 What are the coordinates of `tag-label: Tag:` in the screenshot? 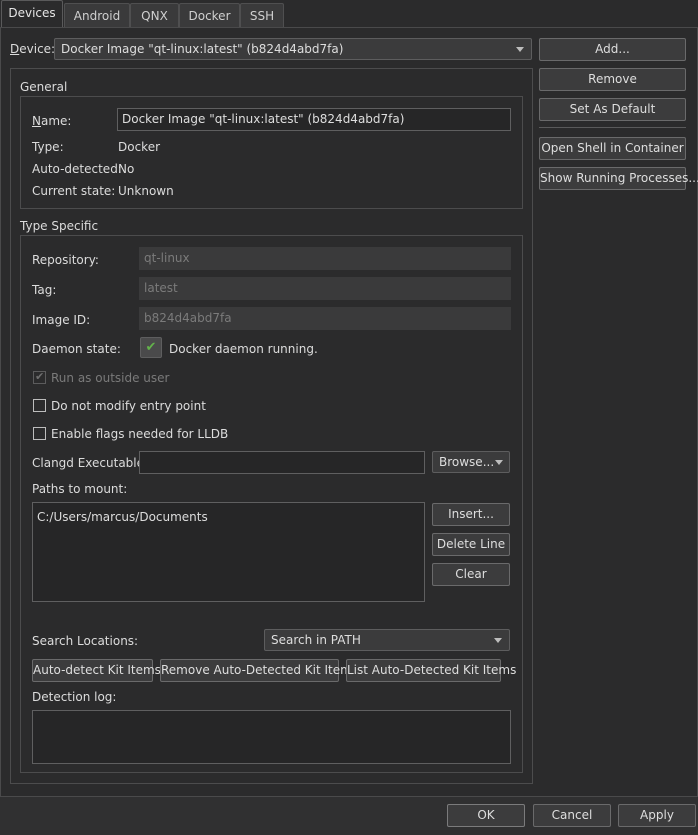 It's located at (44, 290).